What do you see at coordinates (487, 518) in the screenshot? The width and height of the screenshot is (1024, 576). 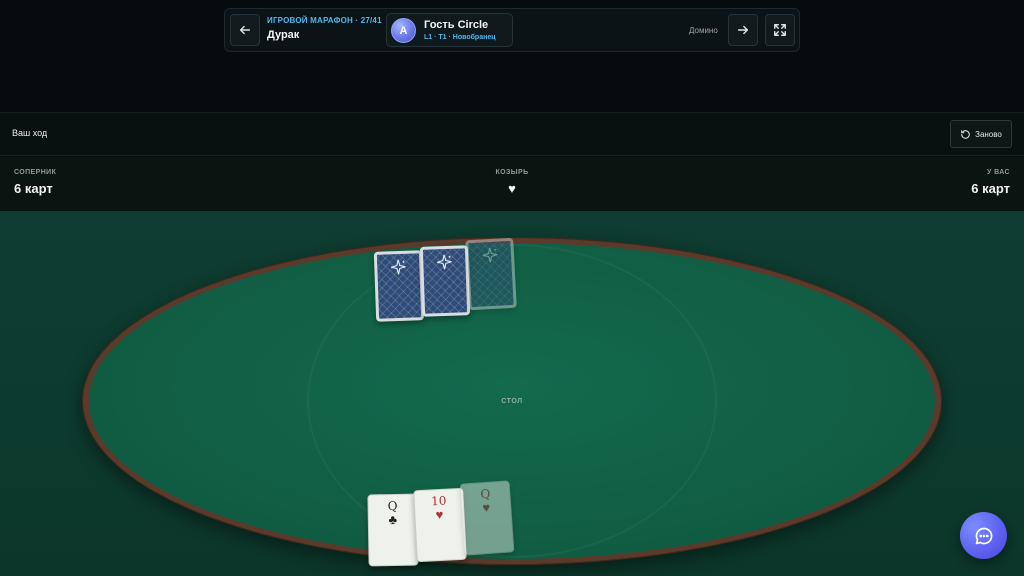 I see `player-card: Q ♥` at bounding box center [487, 518].